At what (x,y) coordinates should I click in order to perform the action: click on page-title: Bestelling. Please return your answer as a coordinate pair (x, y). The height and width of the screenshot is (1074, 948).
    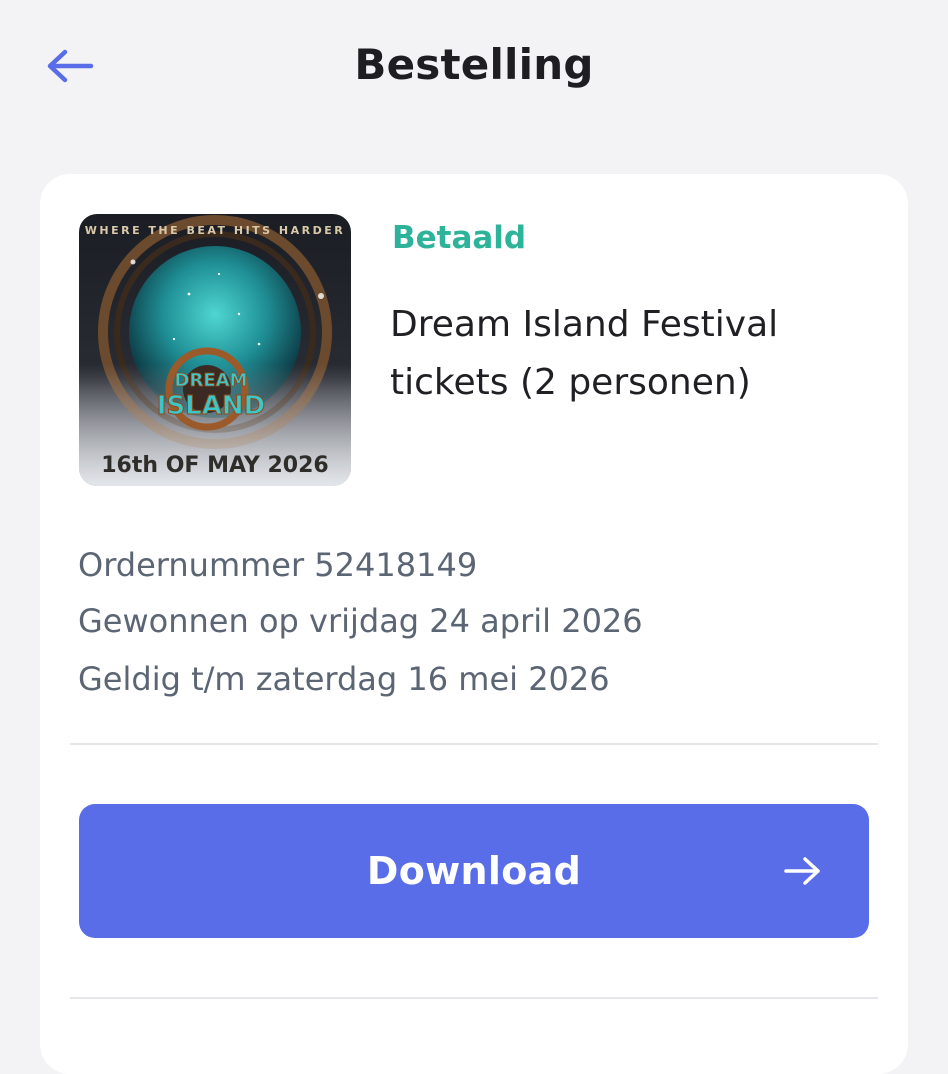
    Looking at the image, I should click on (474, 64).